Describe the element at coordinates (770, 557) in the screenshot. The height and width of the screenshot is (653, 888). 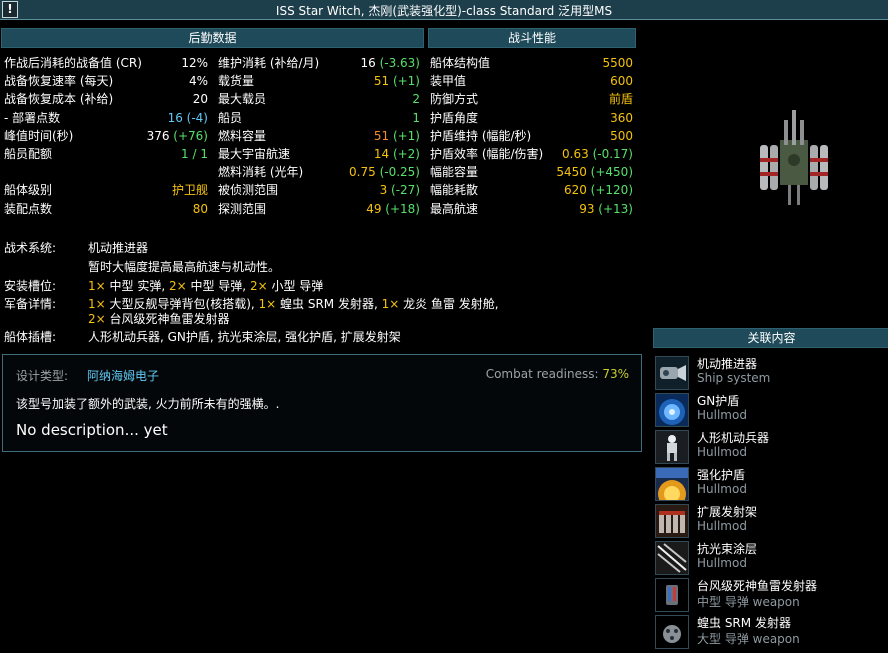
I see `related-item: 抗光束涂层 Hullmod` at that location.